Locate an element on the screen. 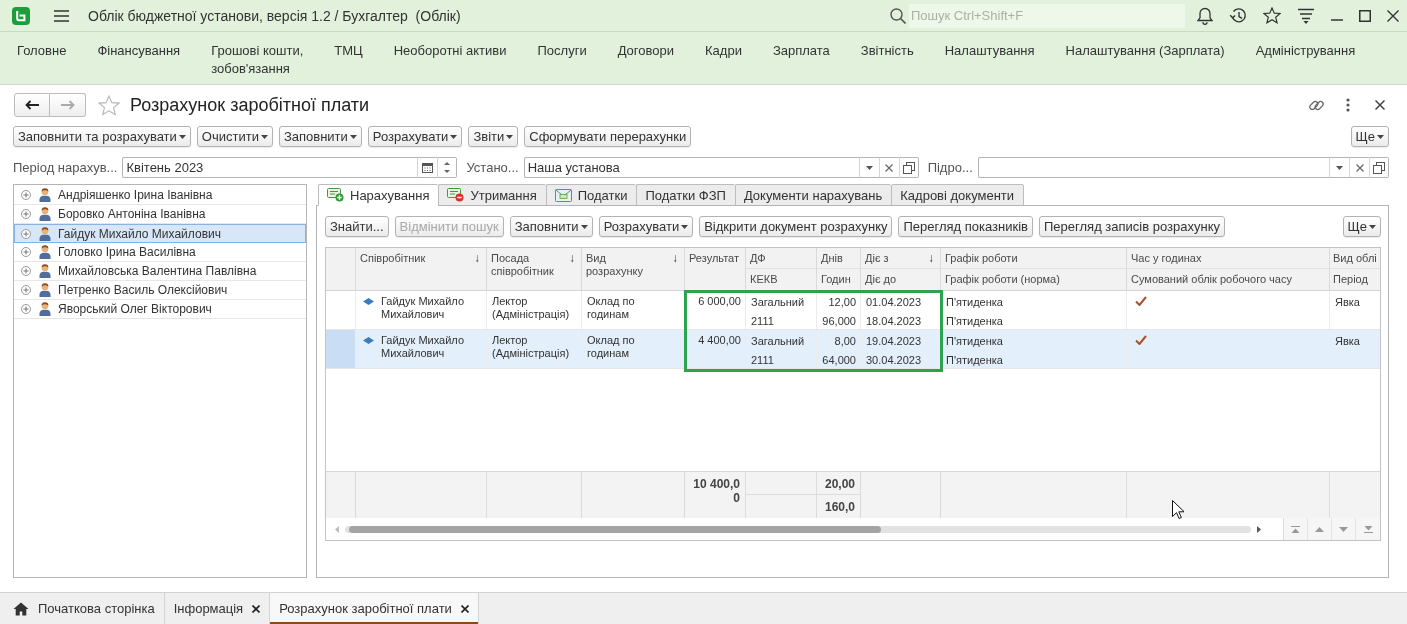 The width and height of the screenshot is (1407, 624). maximize-icon is located at coordinates (1365, 15).